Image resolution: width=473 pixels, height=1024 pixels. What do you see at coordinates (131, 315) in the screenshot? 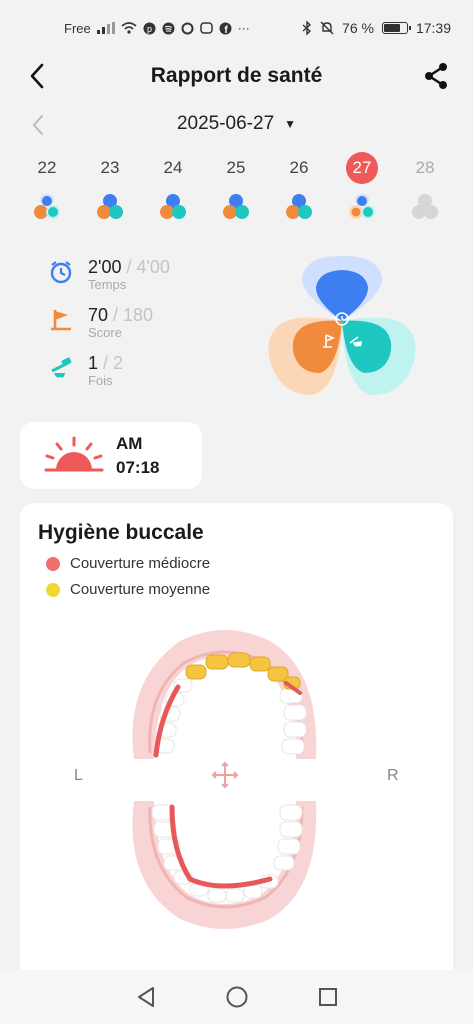
I see `score-total: / 180` at bounding box center [131, 315].